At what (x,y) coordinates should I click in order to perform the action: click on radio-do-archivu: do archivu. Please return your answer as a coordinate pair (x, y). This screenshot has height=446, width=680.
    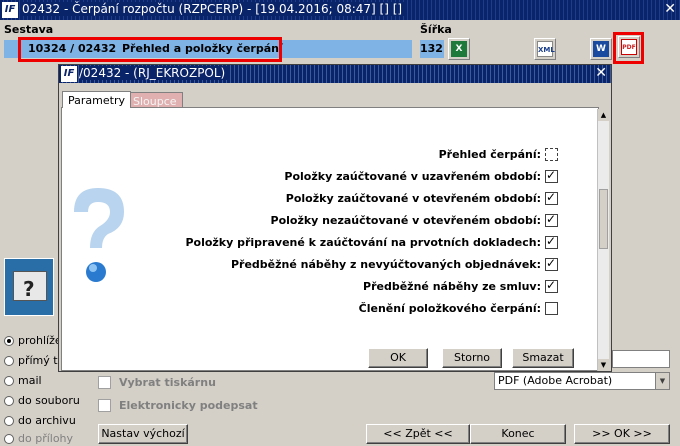
    Looking at the image, I should click on (40, 420).